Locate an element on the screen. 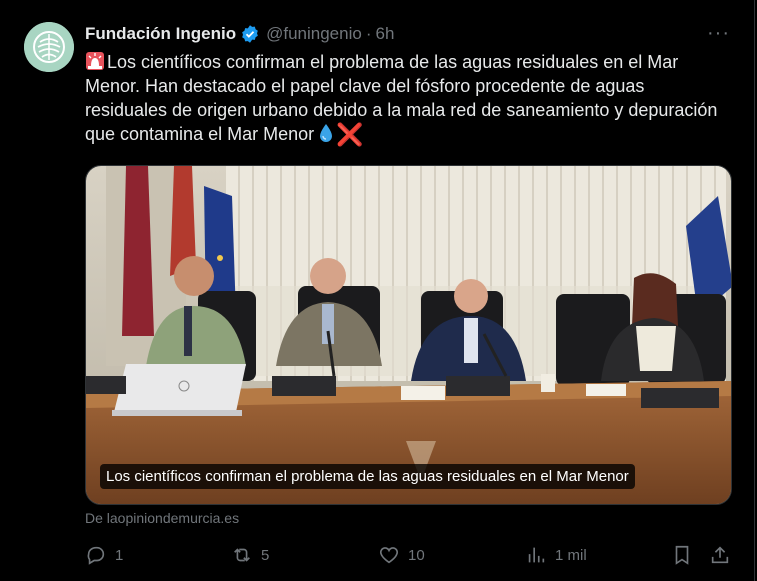 This screenshot has height=581, width=757. like-button: 10 is located at coordinates (401, 555).